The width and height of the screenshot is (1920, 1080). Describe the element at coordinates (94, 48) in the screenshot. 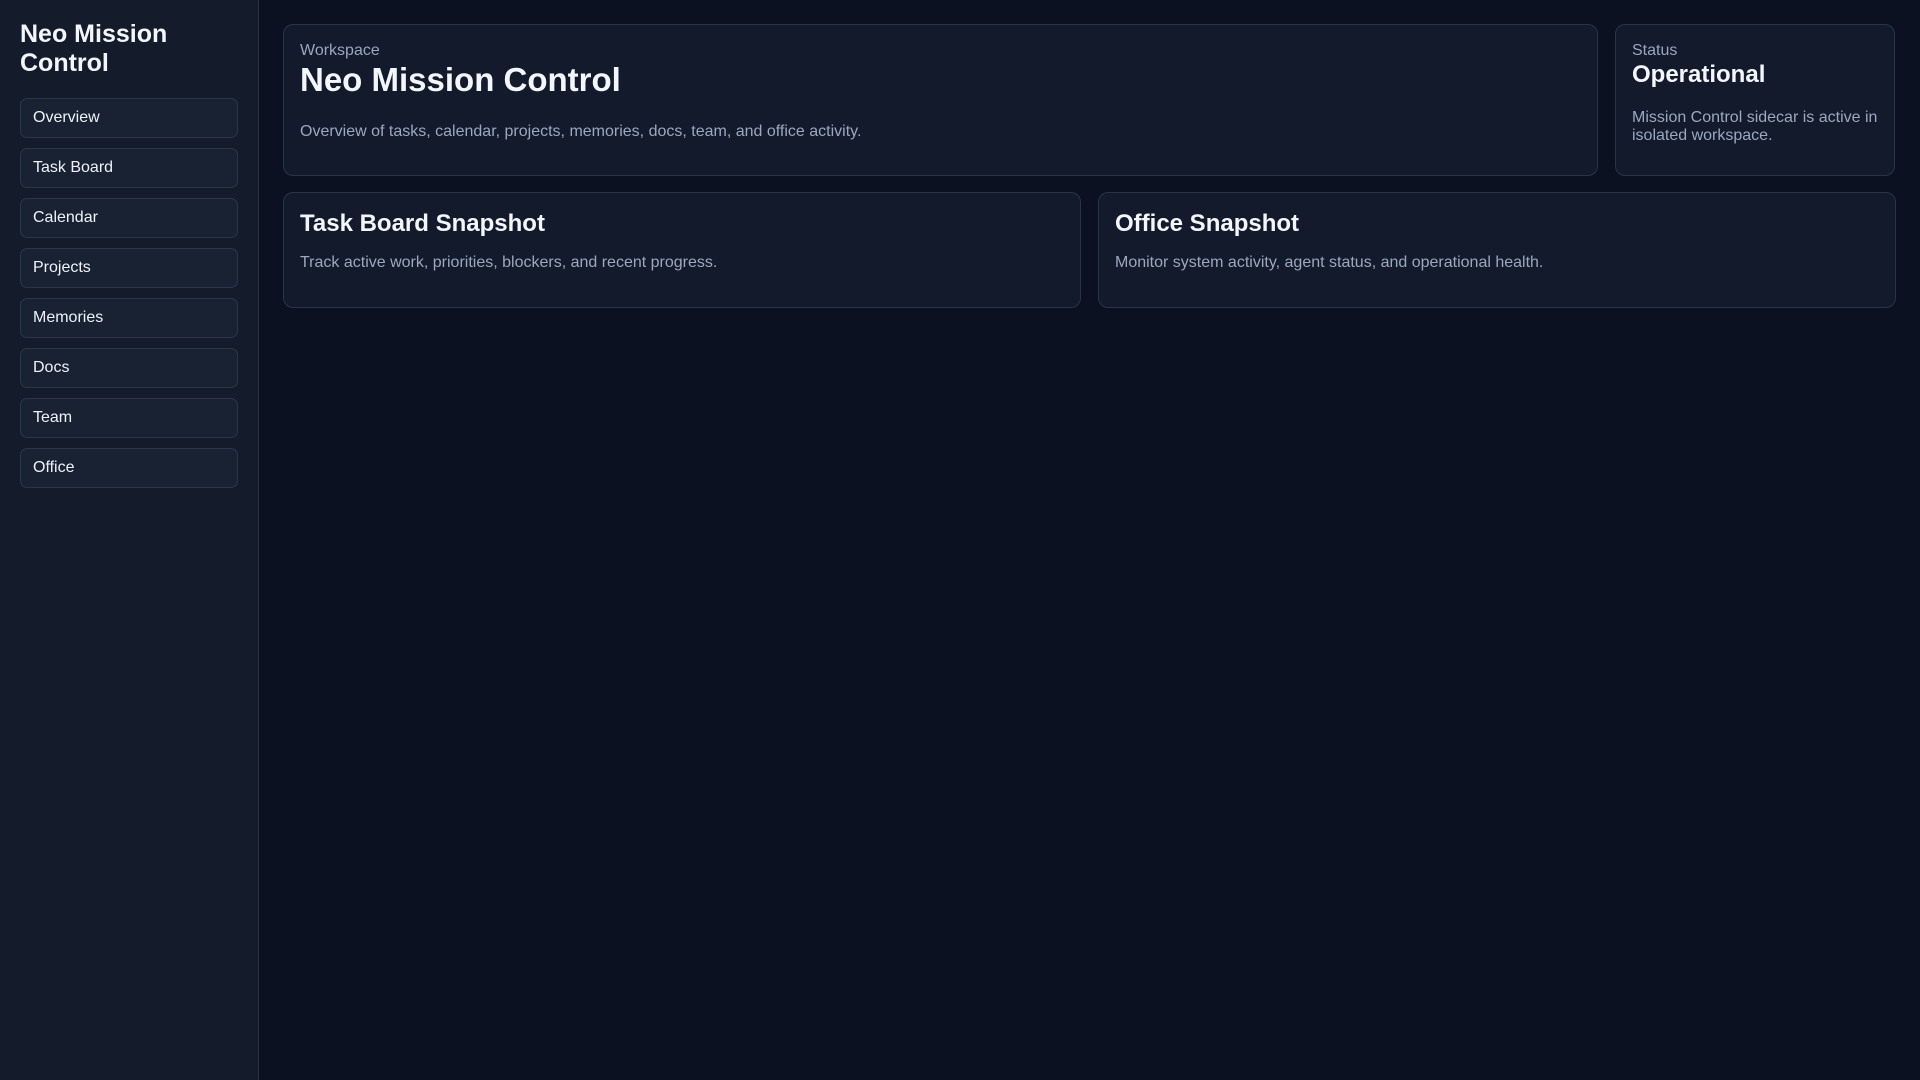

I see `sidebar-brand: Neo Mission Control` at that location.